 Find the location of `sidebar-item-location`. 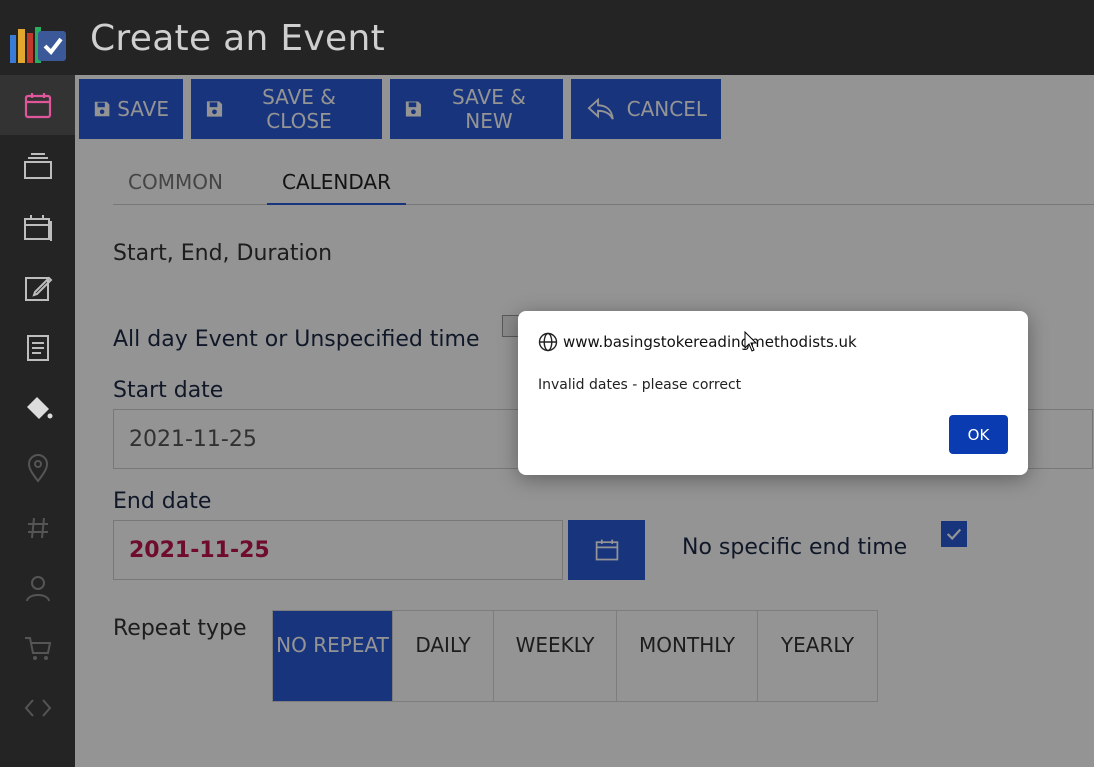

sidebar-item-location is located at coordinates (37, 468).